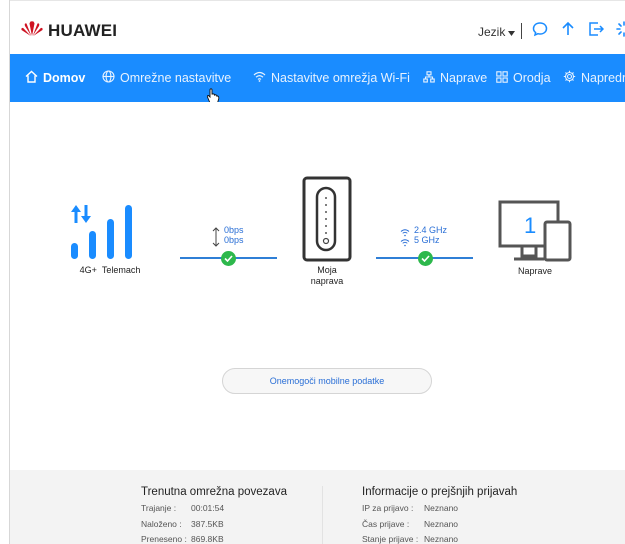 The height and width of the screenshot is (544, 625). I want to click on previous-login-row: IP za prijavo : Neznano, so click(410, 508).